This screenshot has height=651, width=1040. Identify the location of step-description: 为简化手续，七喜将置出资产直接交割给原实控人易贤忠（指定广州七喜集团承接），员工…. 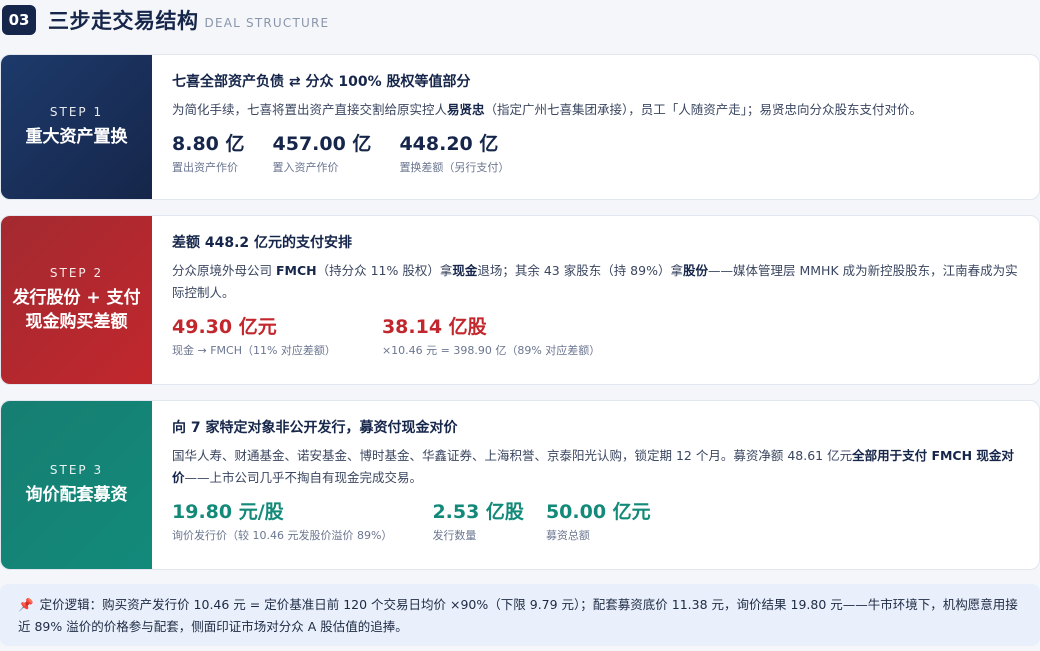
(595, 110).